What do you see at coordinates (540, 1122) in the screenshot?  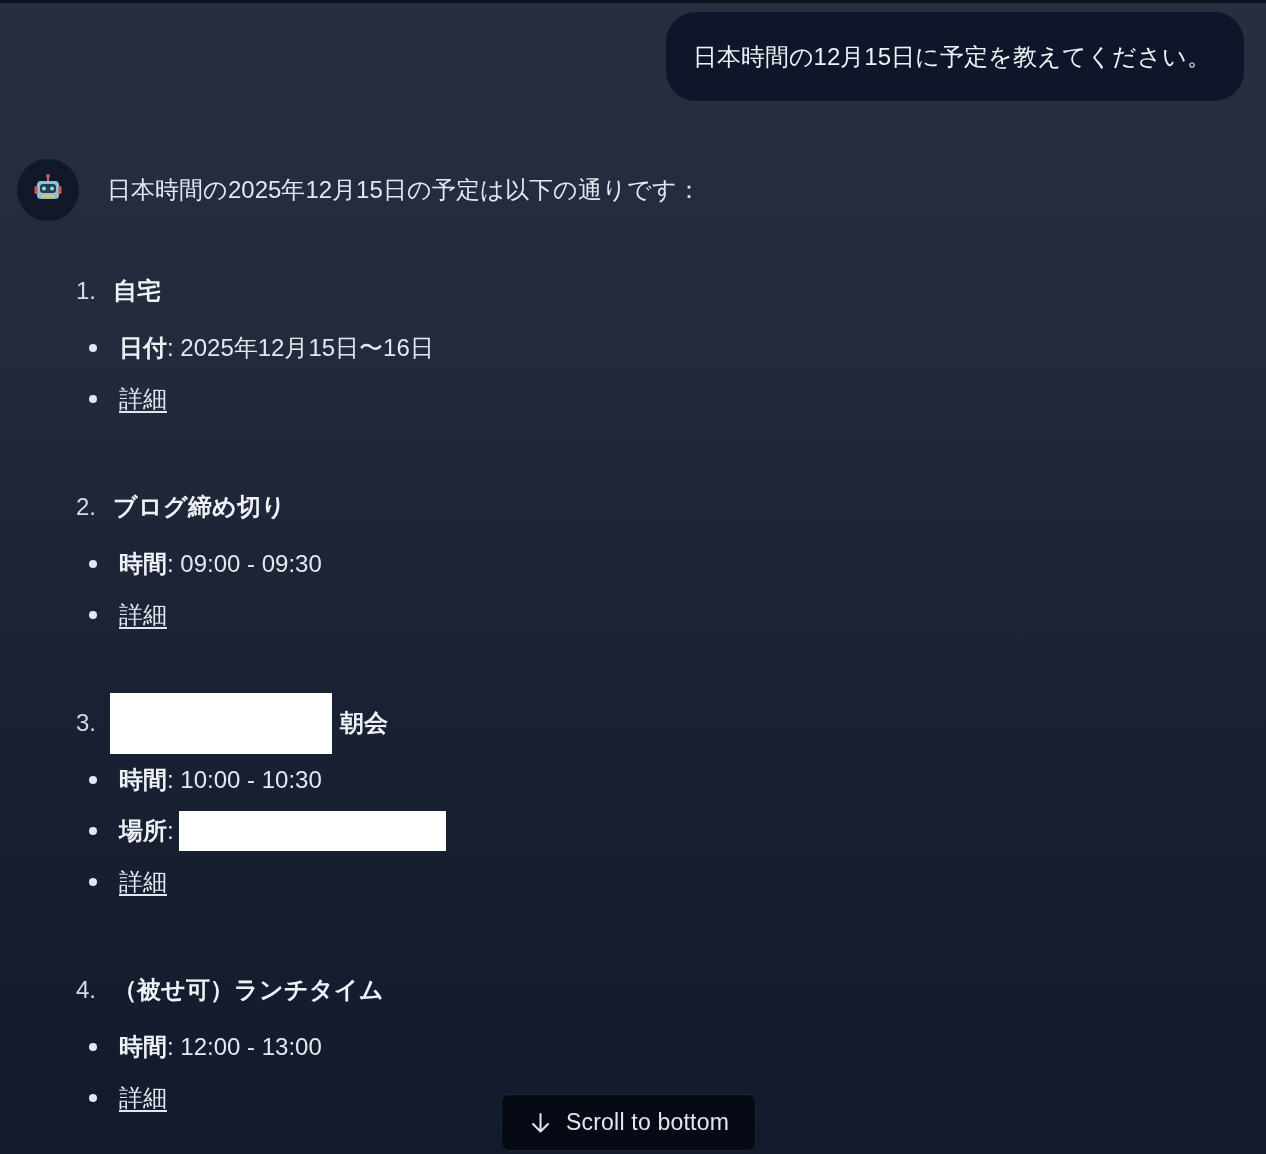 I see `arrow-down-icon` at bounding box center [540, 1122].